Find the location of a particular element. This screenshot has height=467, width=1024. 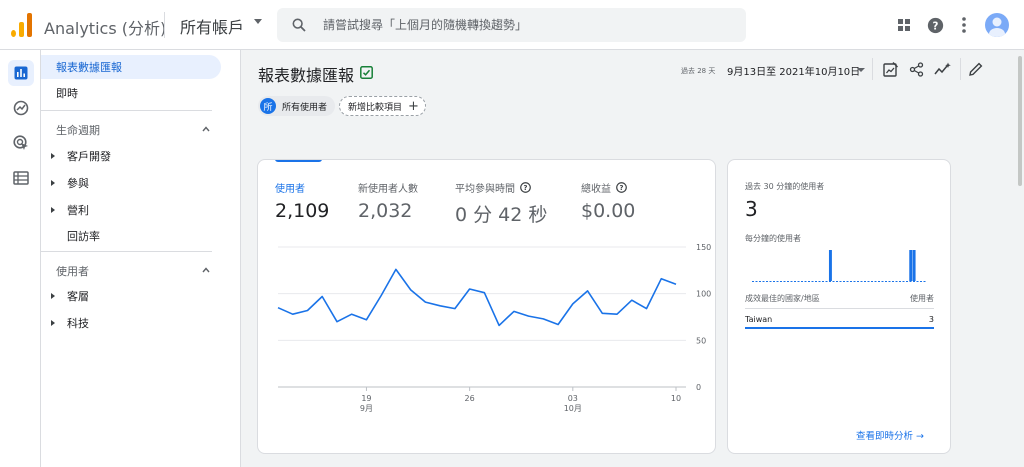

search-input is located at coordinates (523, 25).